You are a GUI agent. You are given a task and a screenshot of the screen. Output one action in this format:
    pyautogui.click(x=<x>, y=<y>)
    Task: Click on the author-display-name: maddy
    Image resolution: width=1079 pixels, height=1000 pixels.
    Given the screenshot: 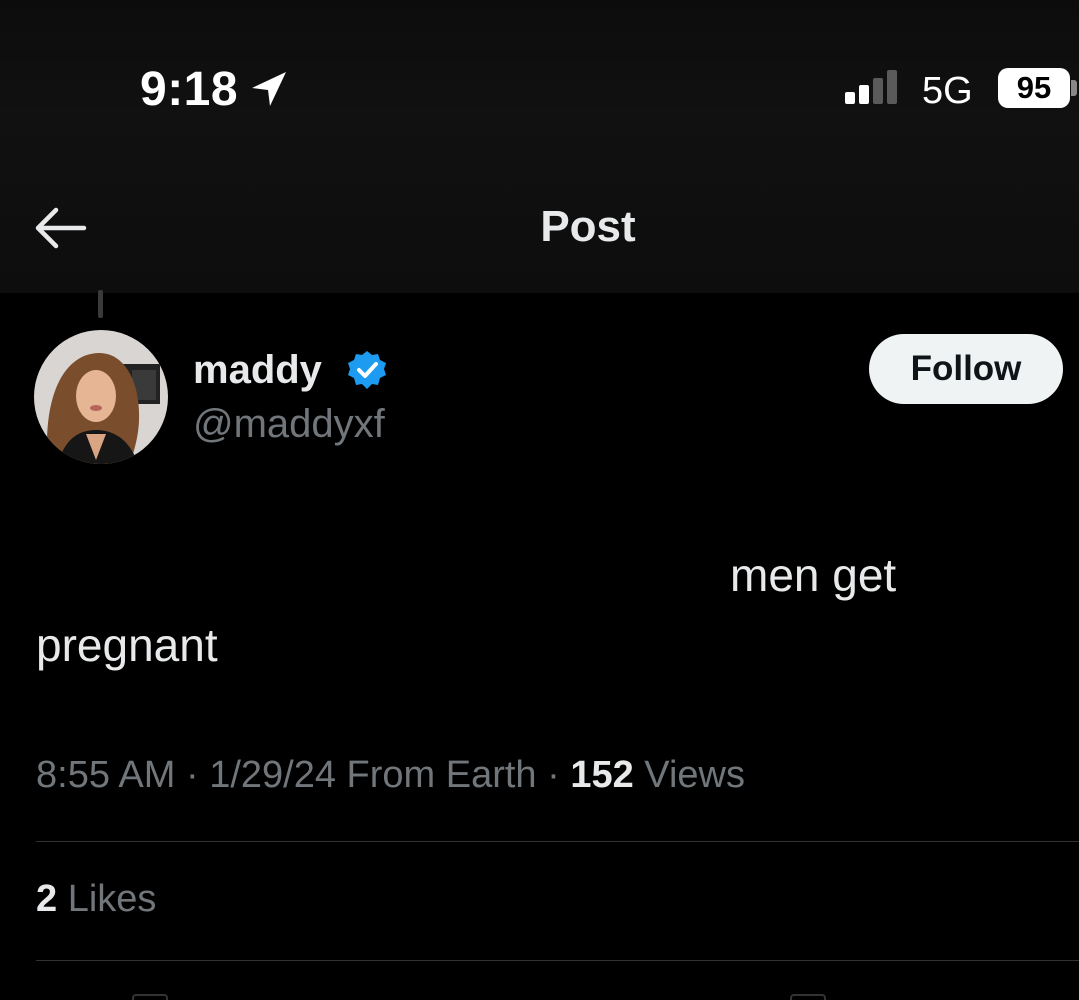 What is the action you would take?
    pyautogui.click(x=257, y=370)
    